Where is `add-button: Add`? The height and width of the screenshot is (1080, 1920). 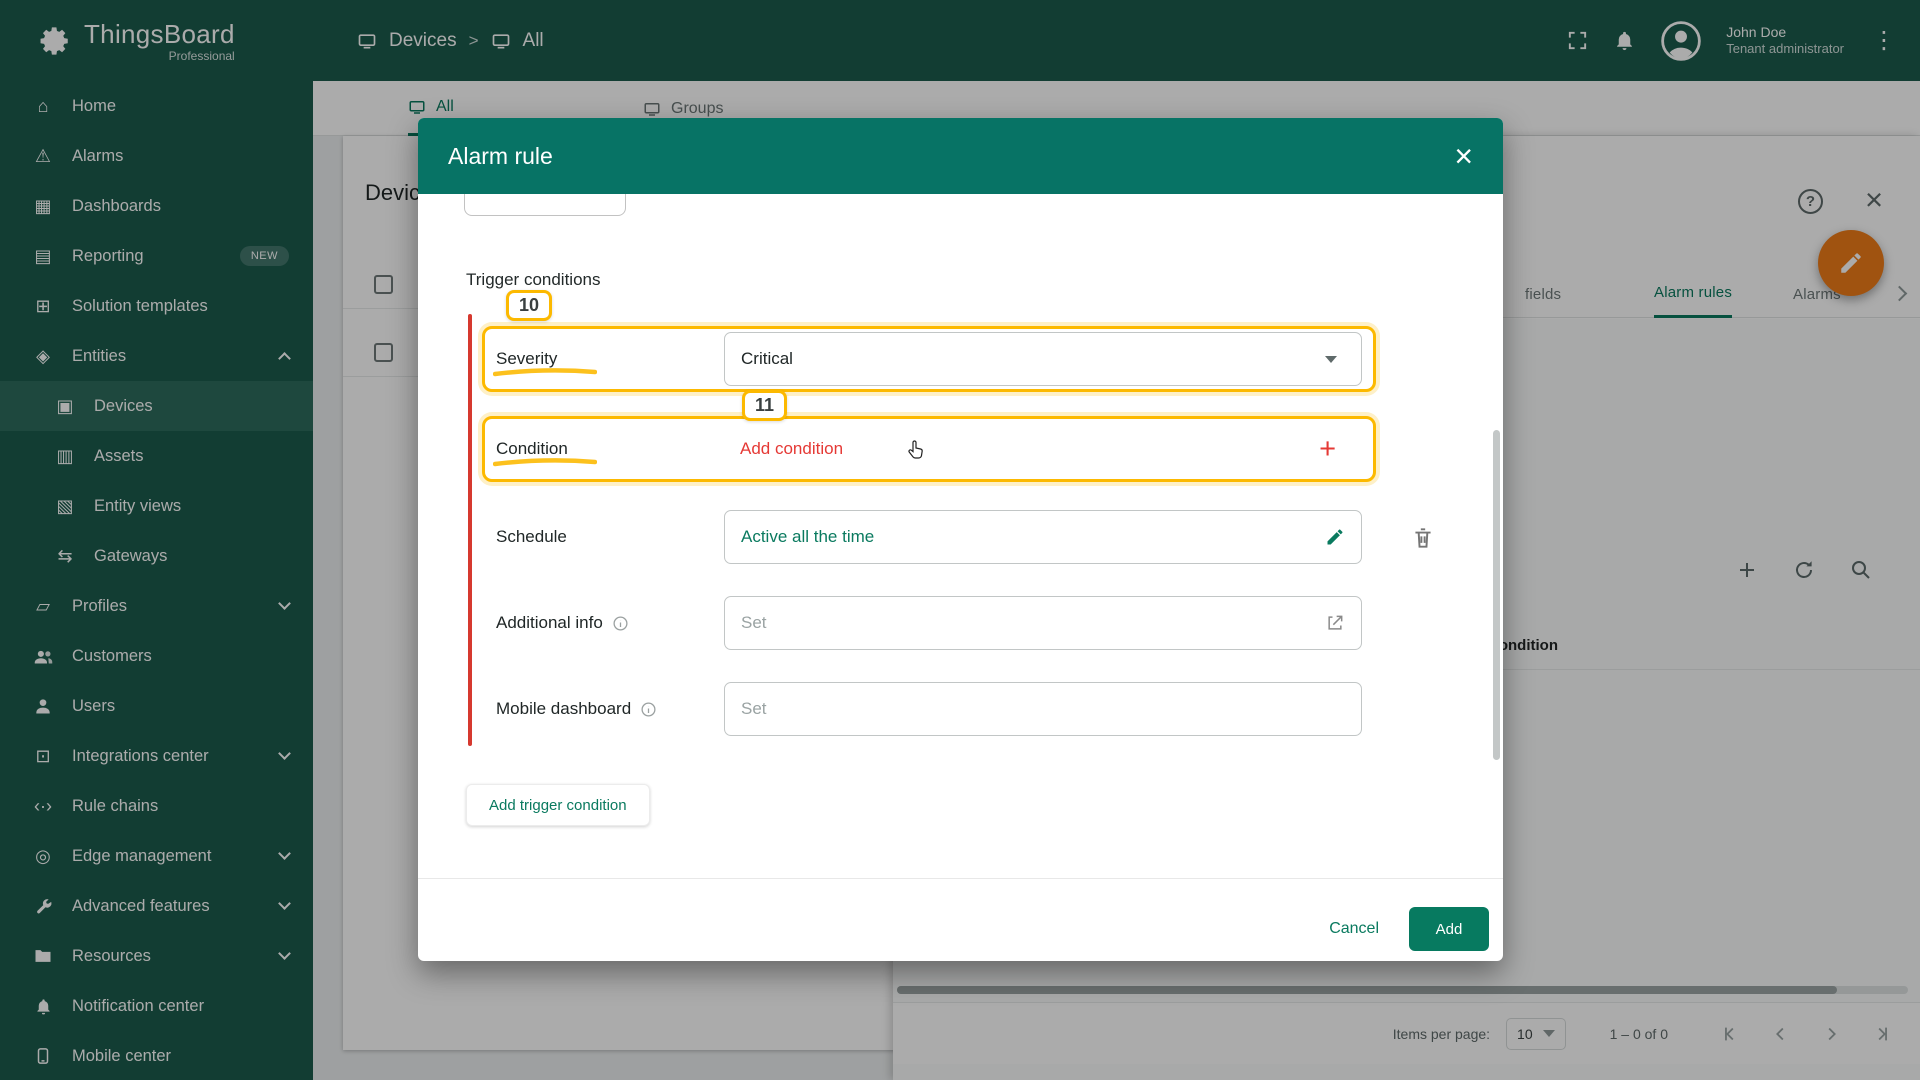
add-button: Add is located at coordinates (1449, 929).